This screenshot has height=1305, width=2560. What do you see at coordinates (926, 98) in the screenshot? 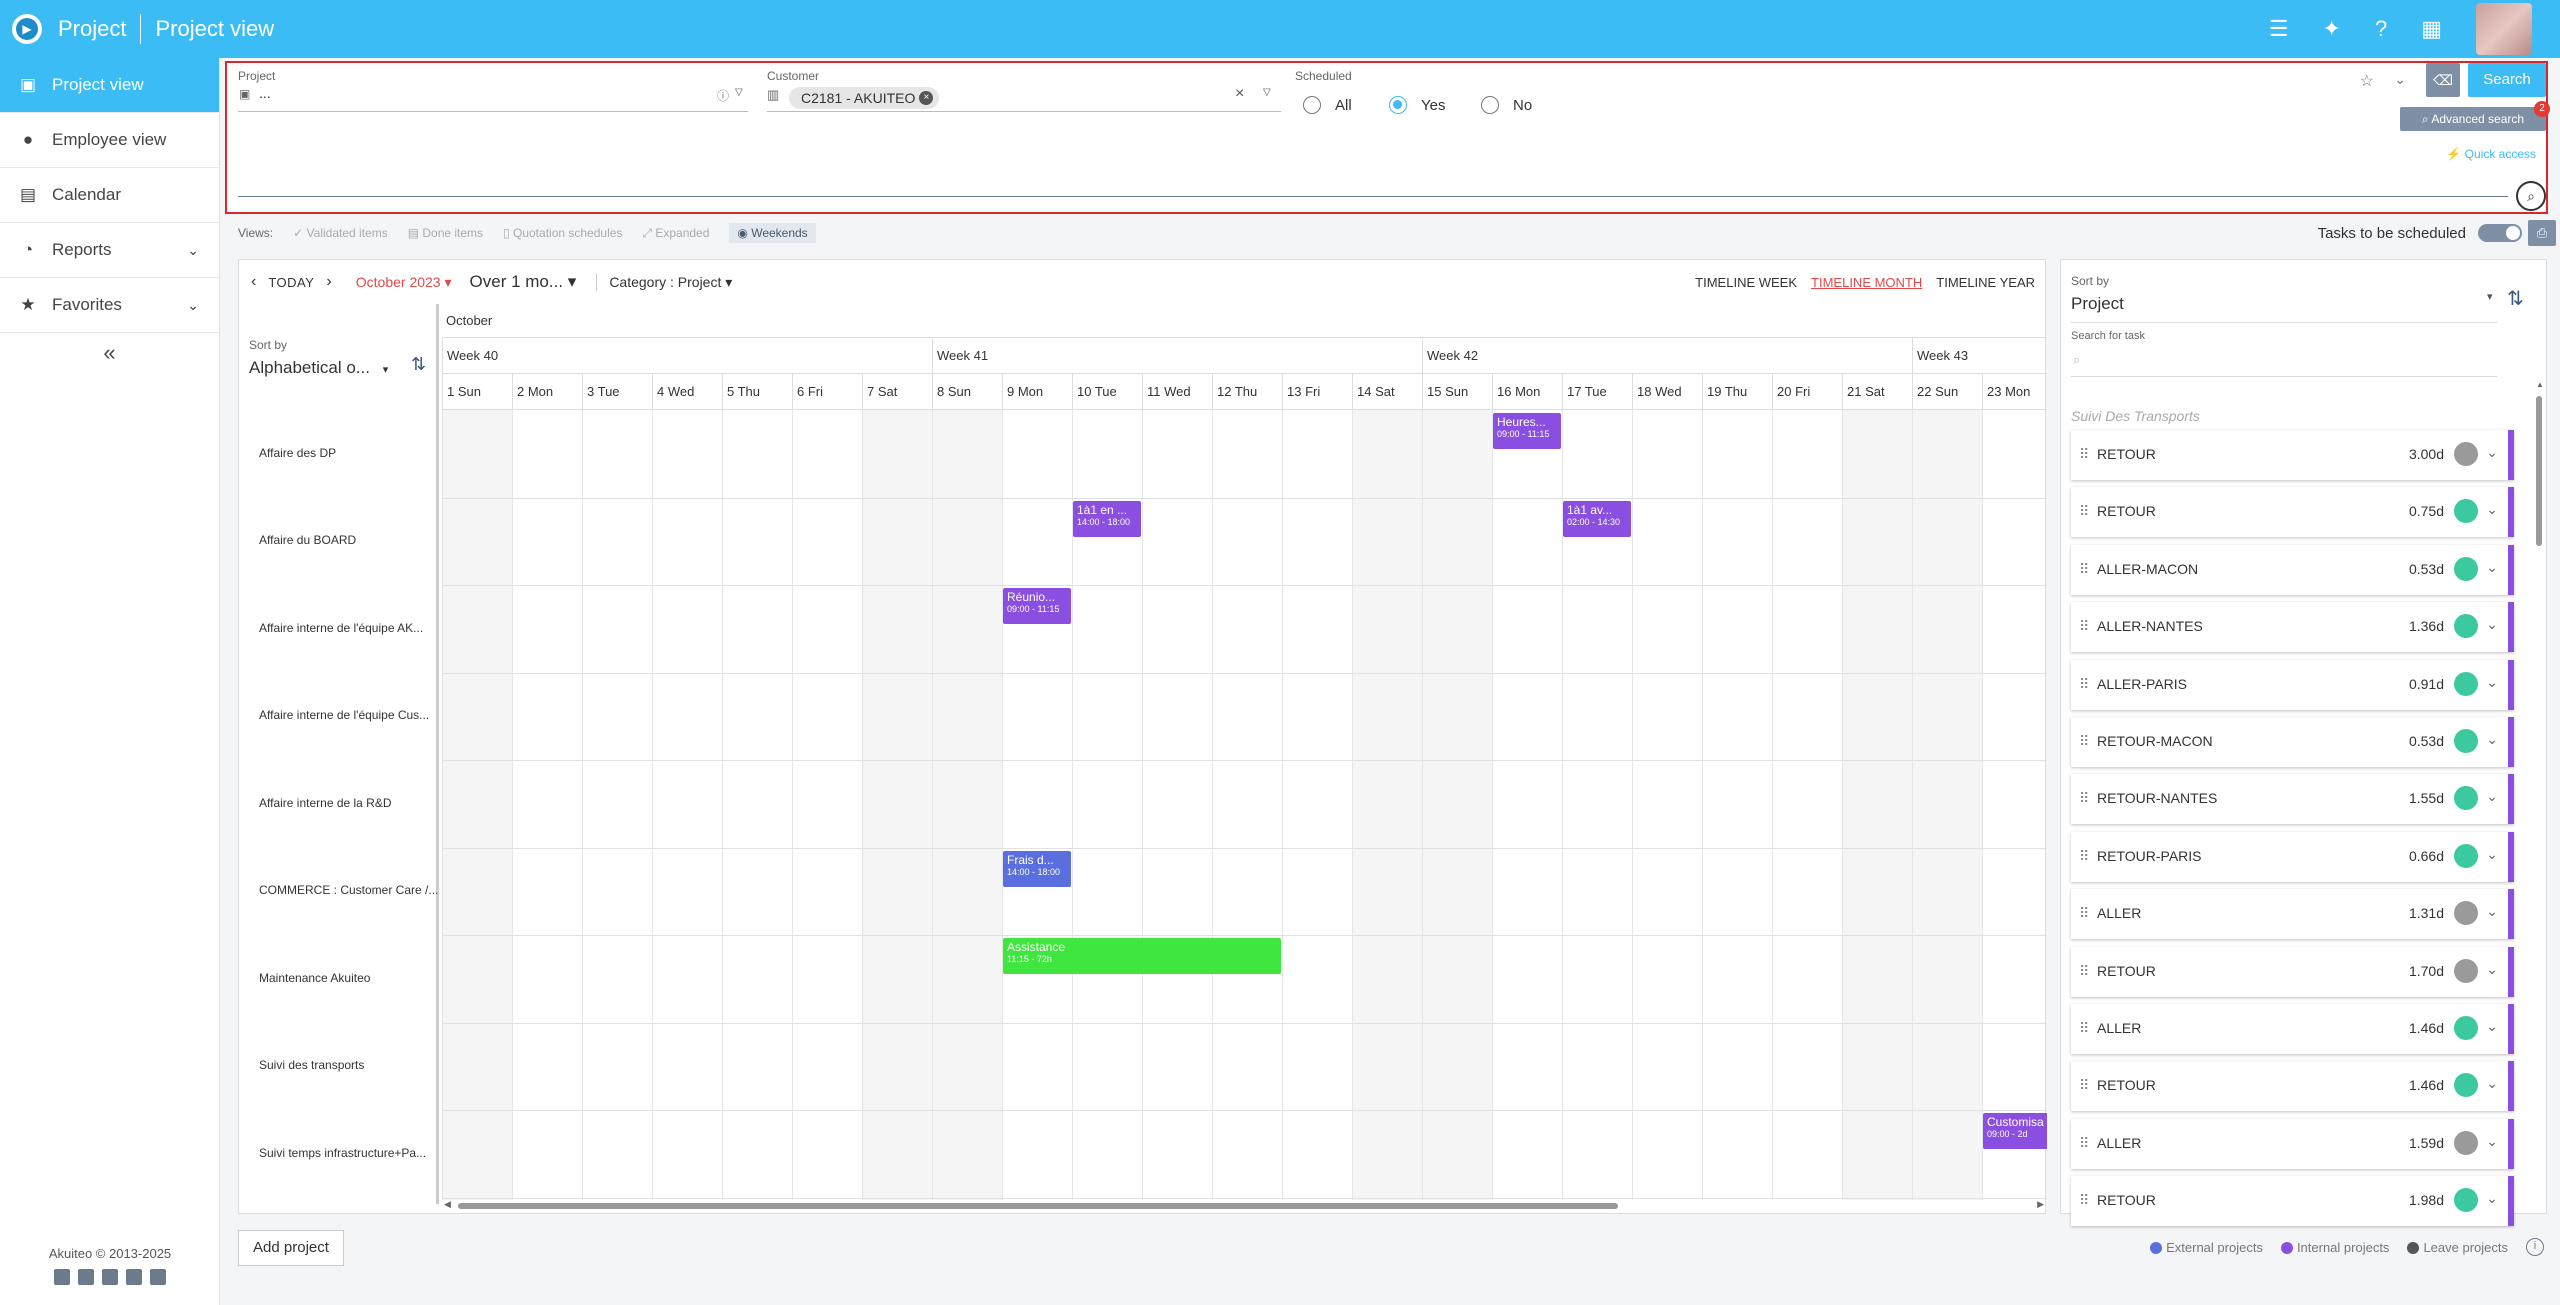
I see `remove-chip-icon: ×` at bounding box center [926, 98].